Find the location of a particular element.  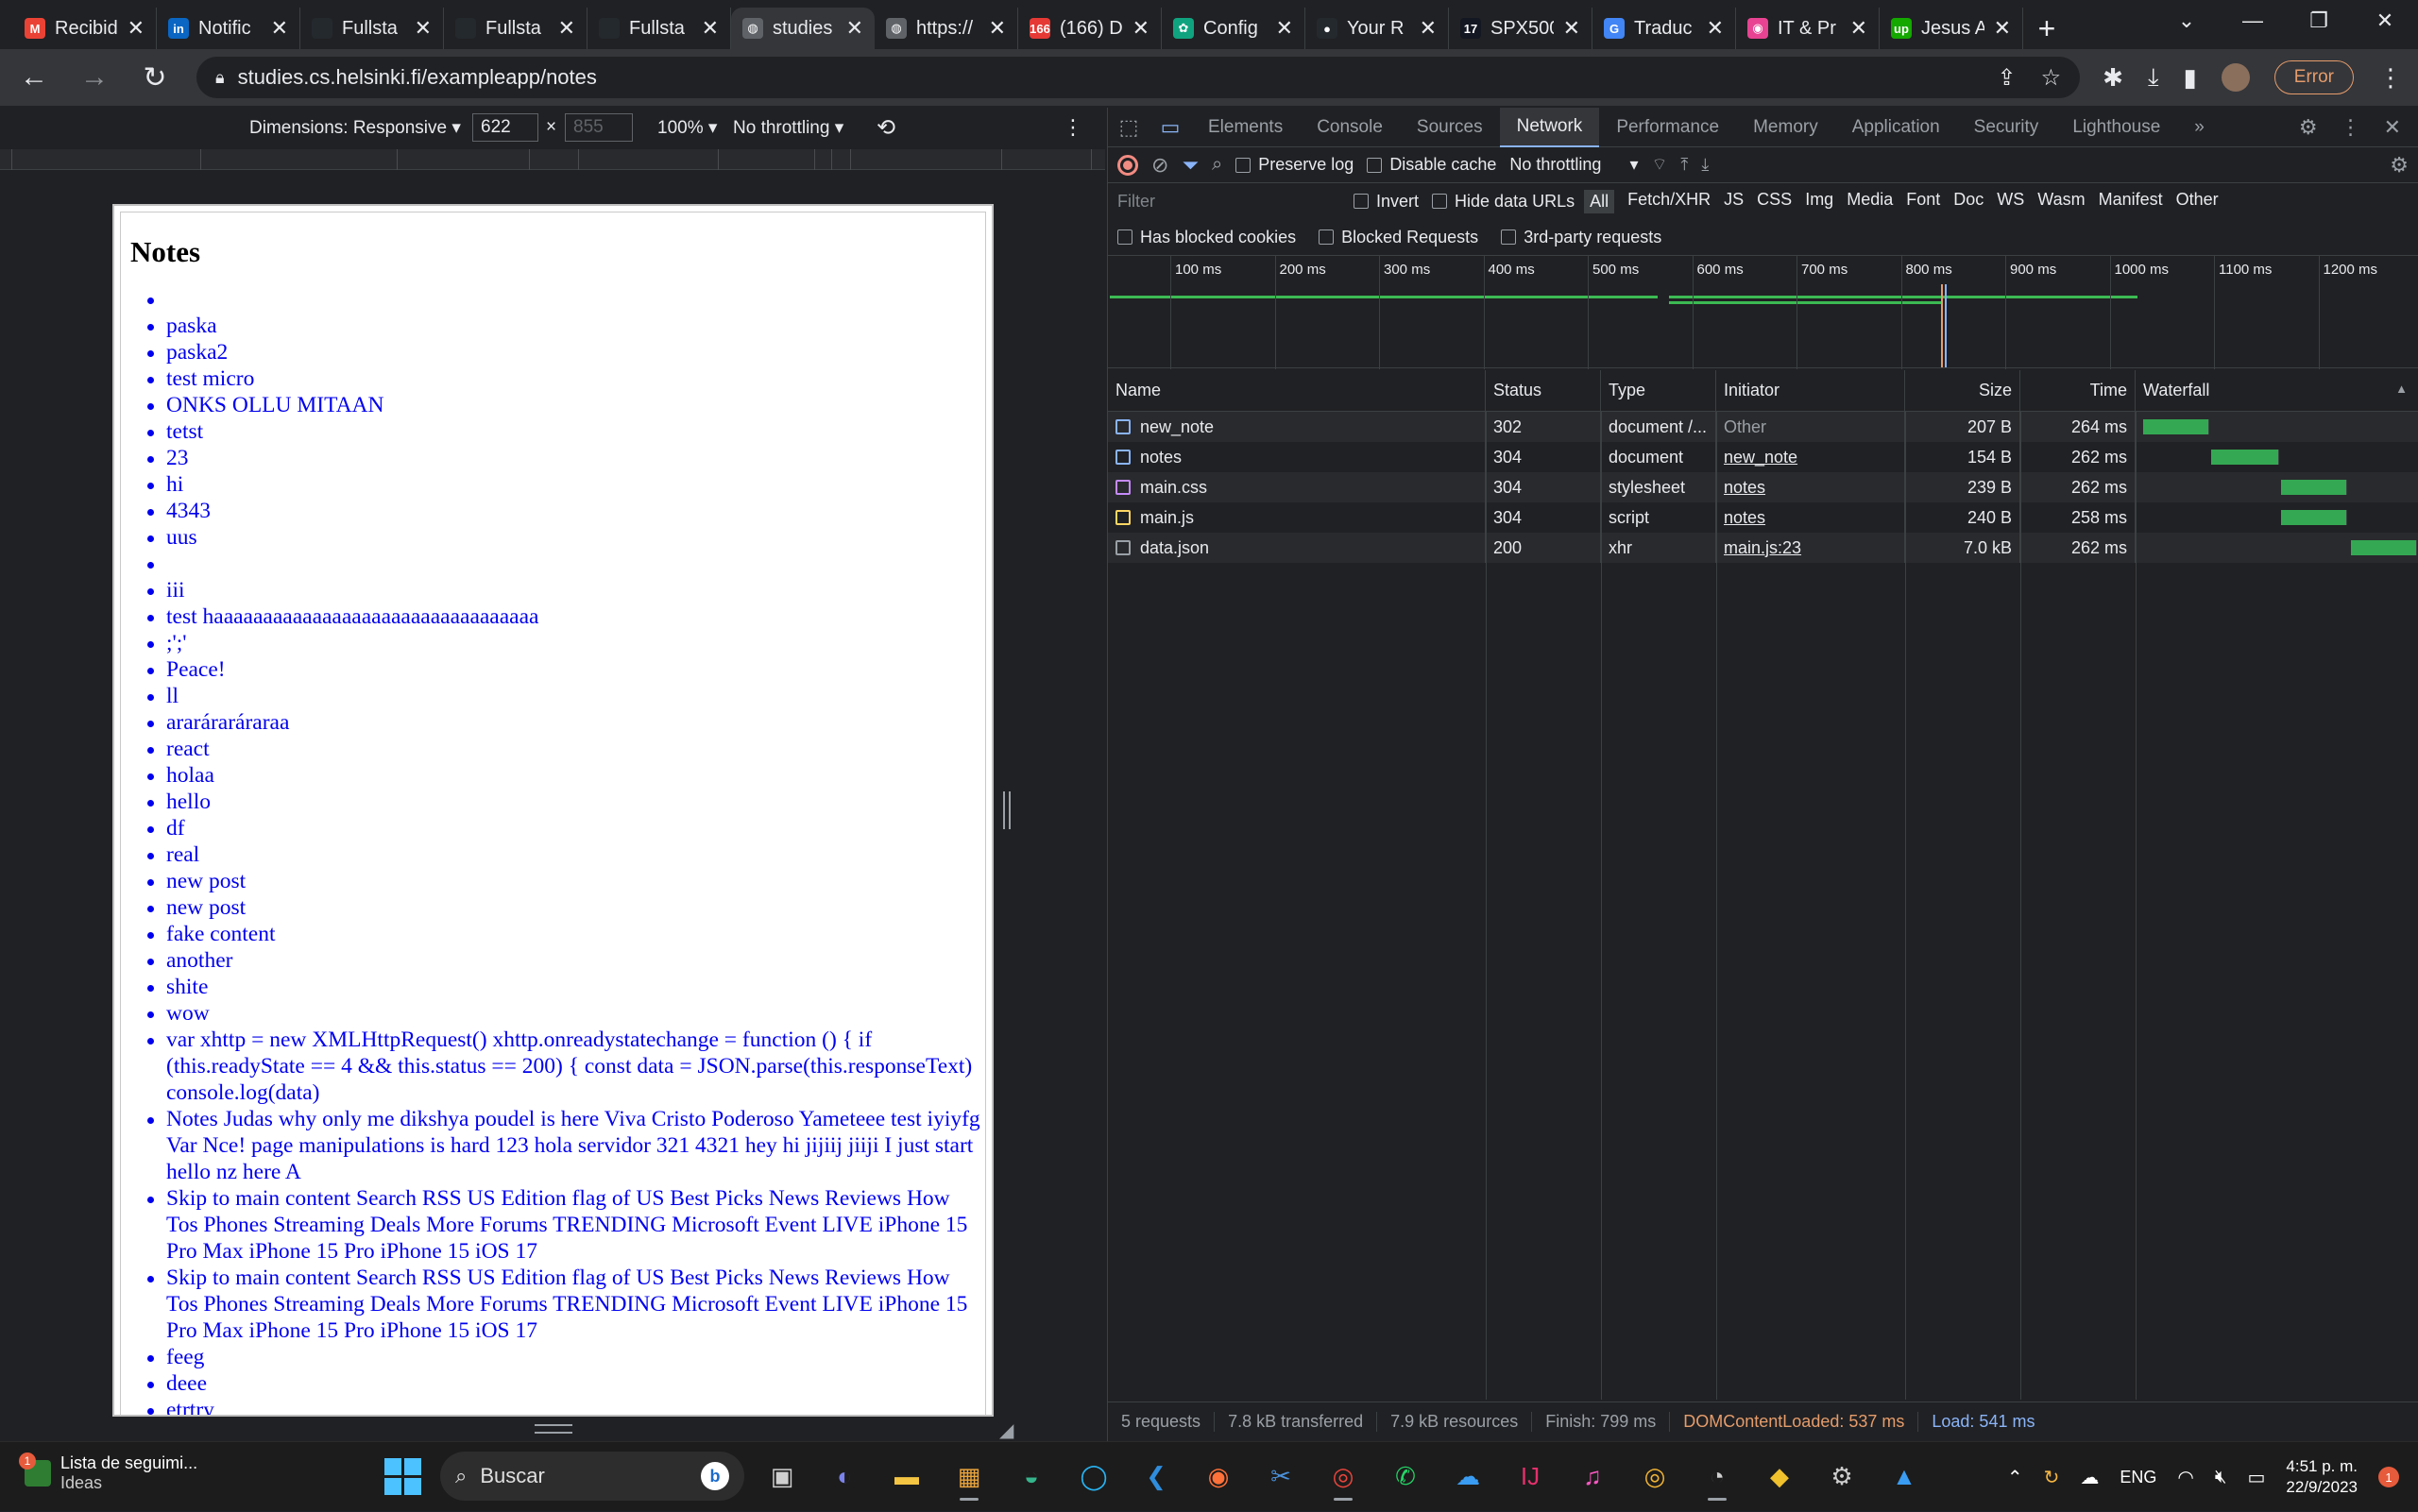

type-filter-img: Img is located at coordinates (1819, 201).